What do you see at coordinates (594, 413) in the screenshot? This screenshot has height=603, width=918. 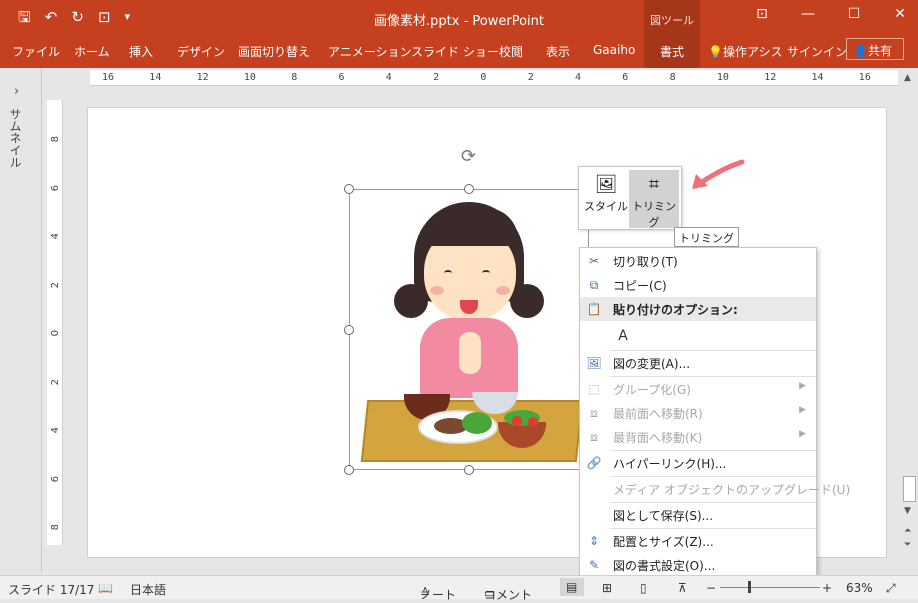 I see `bring-front-icon: ⧈` at bounding box center [594, 413].